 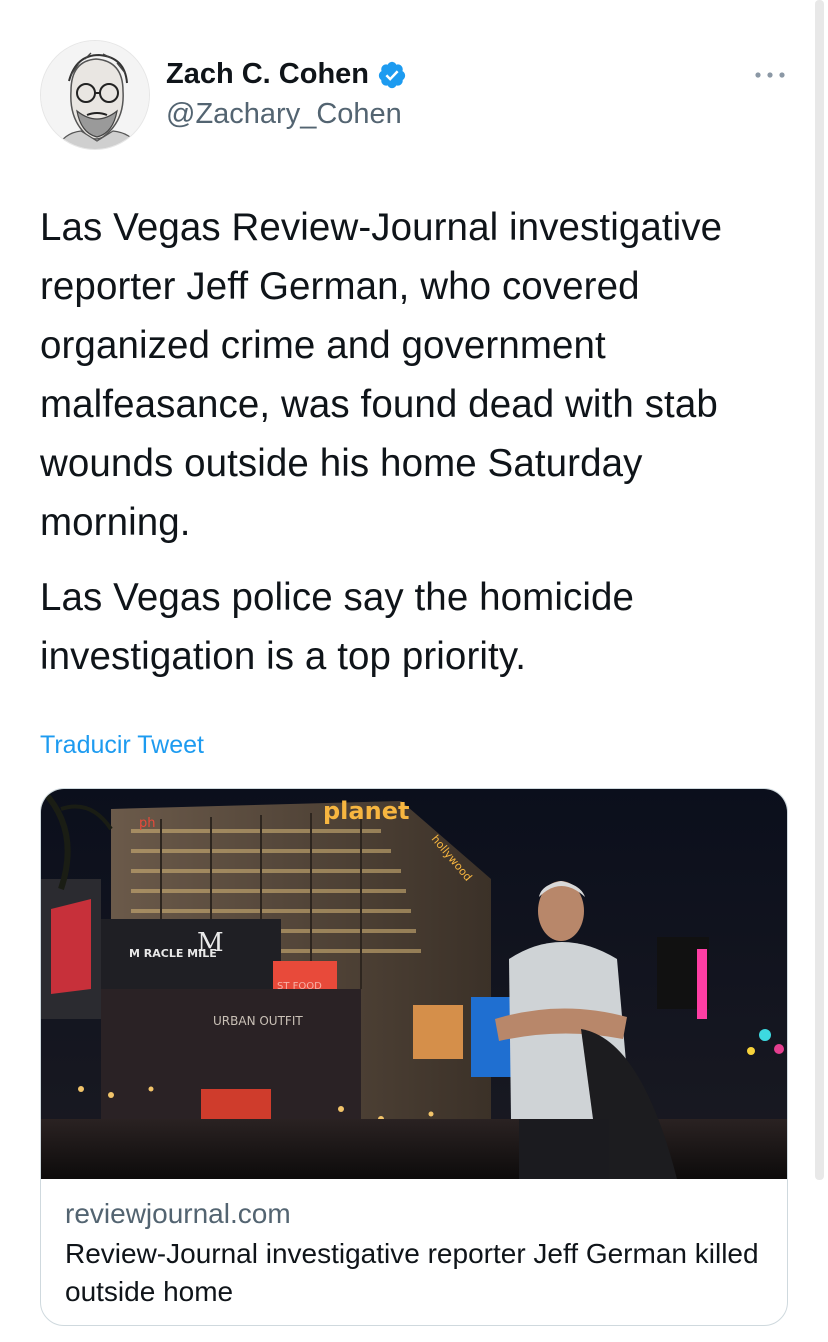 What do you see at coordinates (147, 823) in the screenshot?
I see `svg-text: ph` at bounding box center [147, 823].